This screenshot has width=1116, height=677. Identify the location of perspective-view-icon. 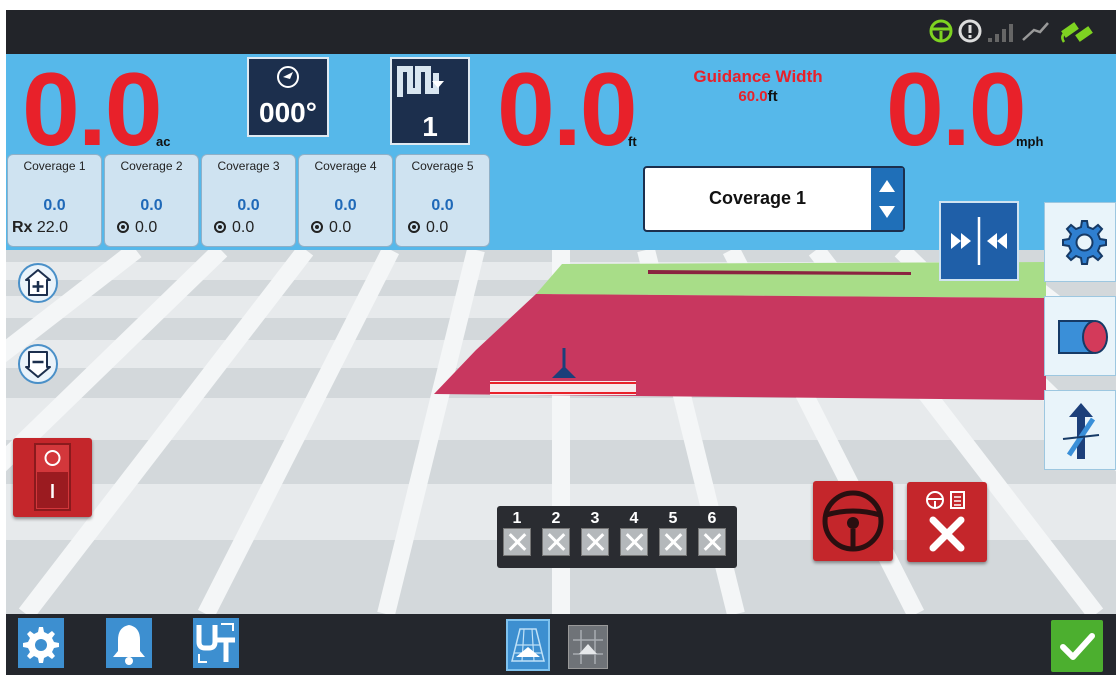
(528, 645).